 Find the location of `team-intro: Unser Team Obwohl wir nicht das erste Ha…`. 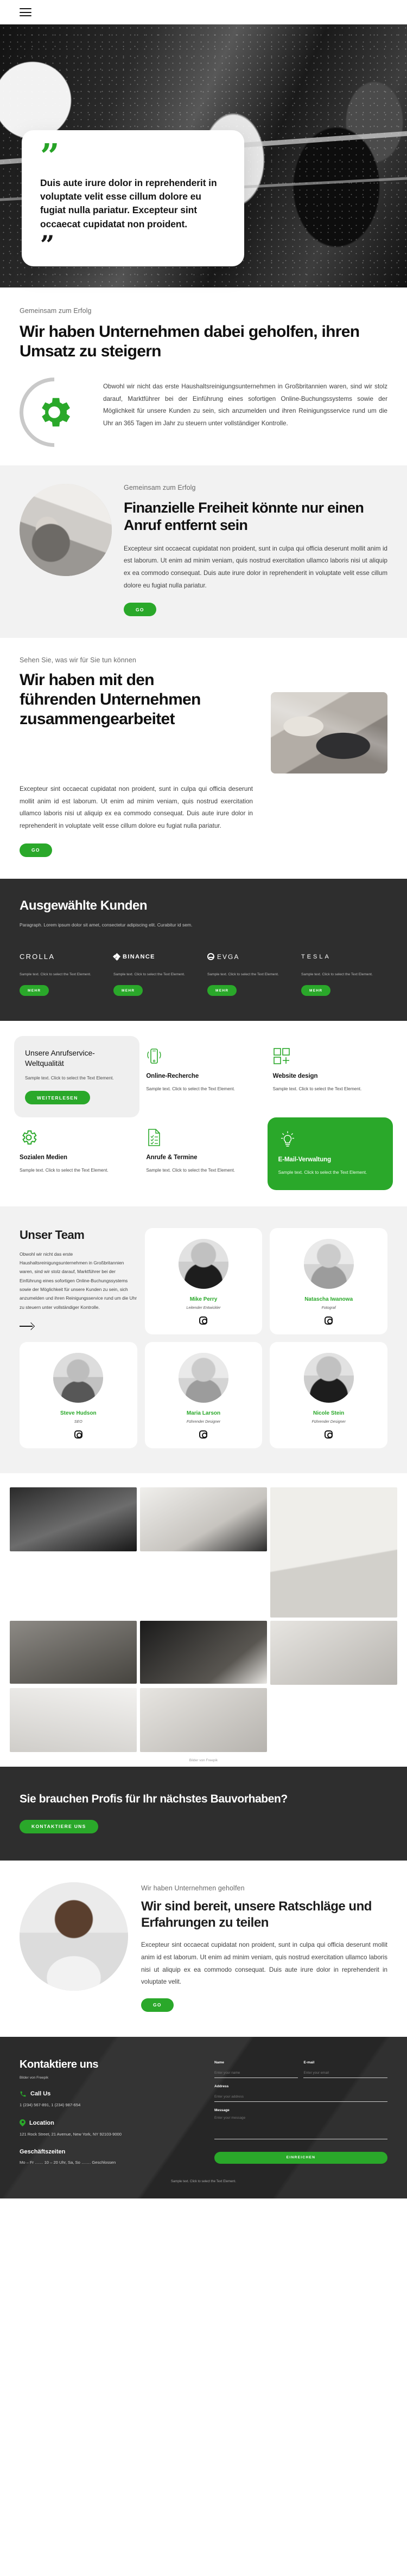

team-intro: Unser Team Obwohl wir nicht das erste Ha… is located at coordinates (78, 1281).